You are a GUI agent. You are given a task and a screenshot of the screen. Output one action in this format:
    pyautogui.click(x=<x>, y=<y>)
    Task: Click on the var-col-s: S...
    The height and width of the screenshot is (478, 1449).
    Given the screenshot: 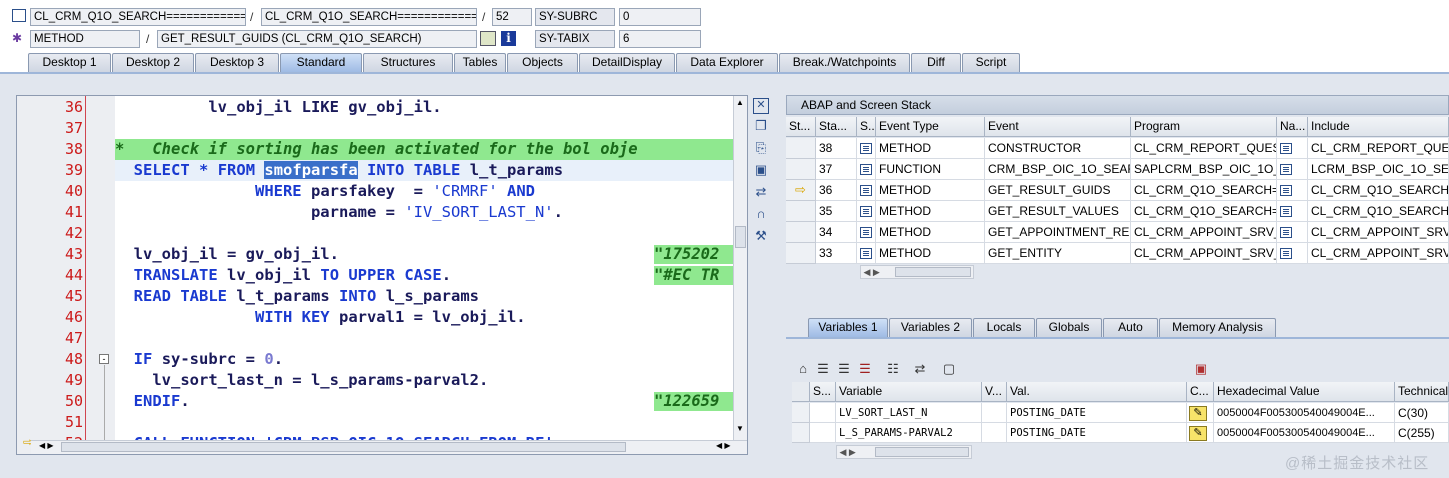 What is the action you would take?
    pyautogui.click(x=823, y=392)
    